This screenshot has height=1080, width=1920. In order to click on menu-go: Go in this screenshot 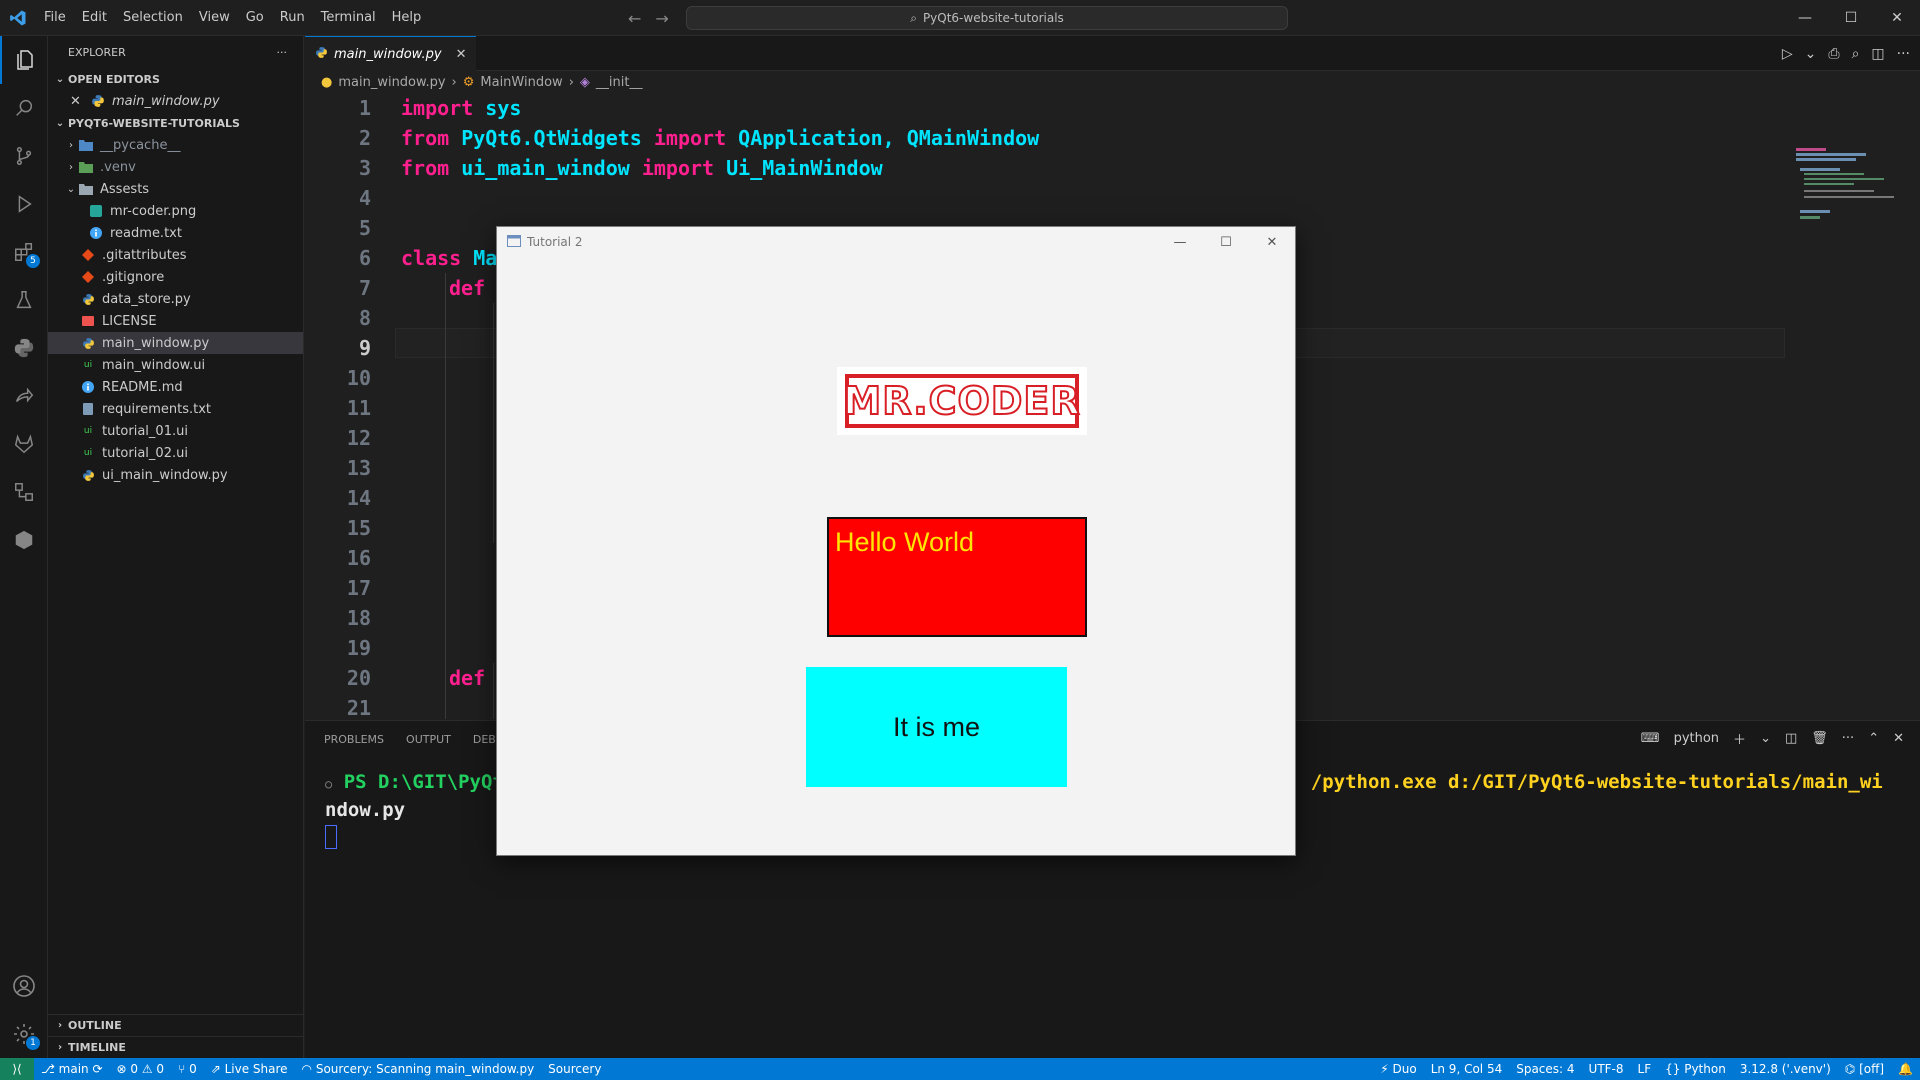, I will do `click(255, 18)`.